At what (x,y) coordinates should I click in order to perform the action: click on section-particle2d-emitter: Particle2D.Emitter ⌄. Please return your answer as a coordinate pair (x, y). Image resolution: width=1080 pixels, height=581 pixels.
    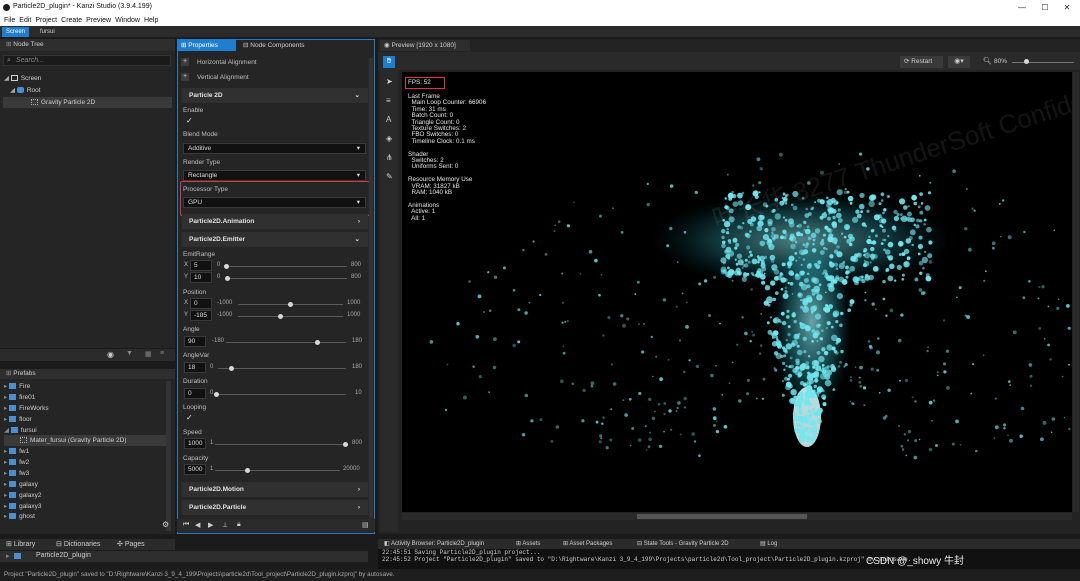
    Looking at the image, I should click on (275, 239).